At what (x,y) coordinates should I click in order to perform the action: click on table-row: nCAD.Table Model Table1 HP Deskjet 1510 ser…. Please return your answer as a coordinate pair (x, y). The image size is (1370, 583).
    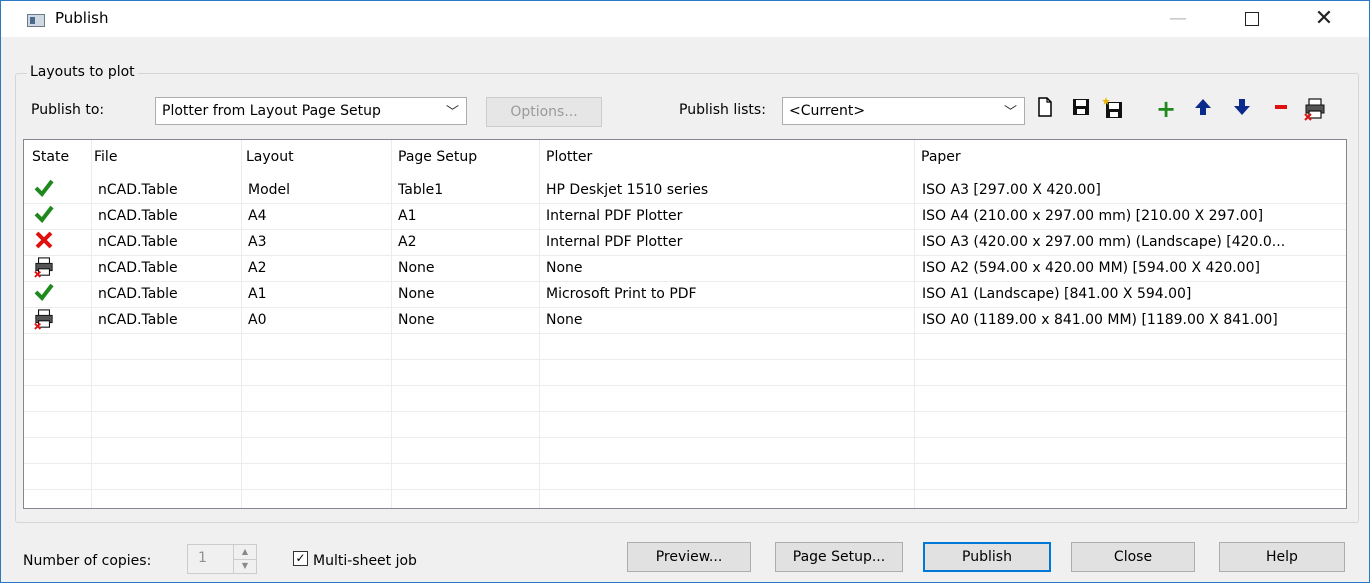
    Looking at the image, I should click on (685, 191).